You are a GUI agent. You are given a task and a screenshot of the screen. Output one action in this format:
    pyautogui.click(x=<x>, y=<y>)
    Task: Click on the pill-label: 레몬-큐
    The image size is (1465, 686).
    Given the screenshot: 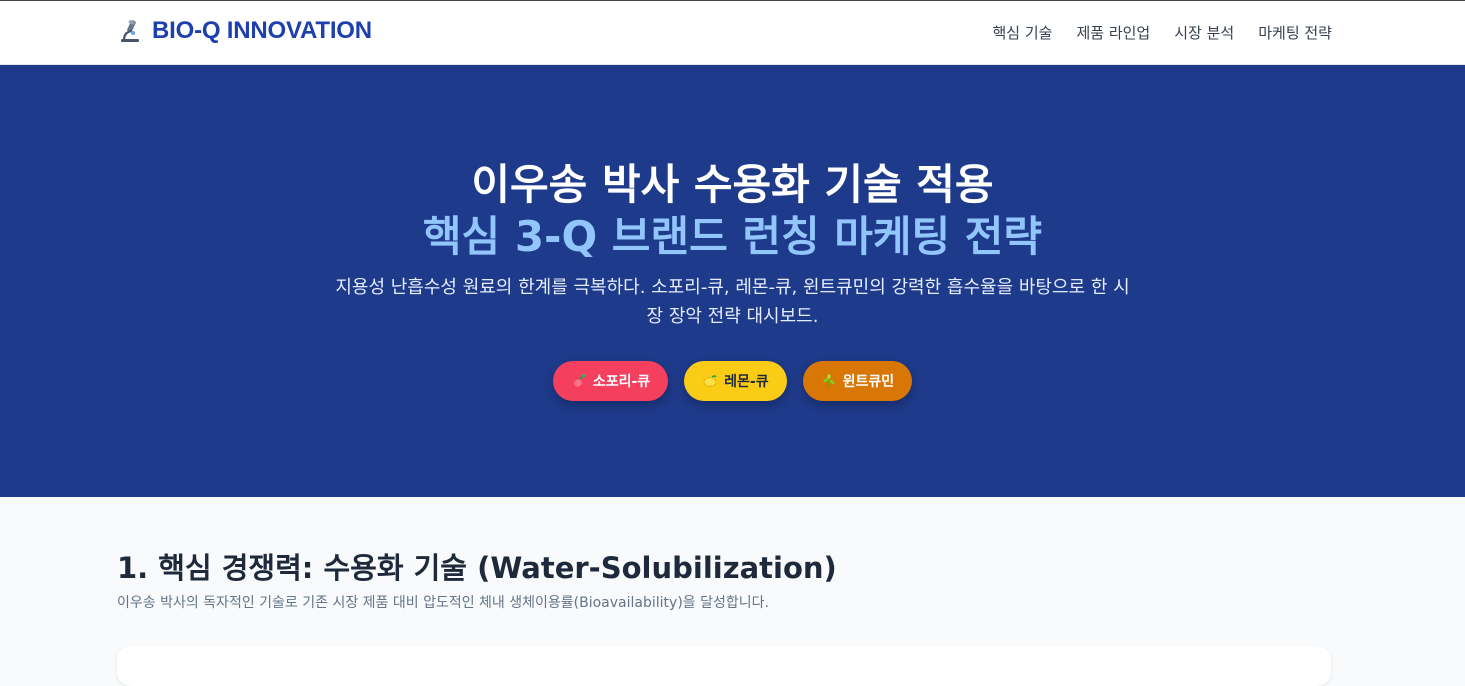 What is the action you would take?
    pyautogui.click(x=746, y=382)
    